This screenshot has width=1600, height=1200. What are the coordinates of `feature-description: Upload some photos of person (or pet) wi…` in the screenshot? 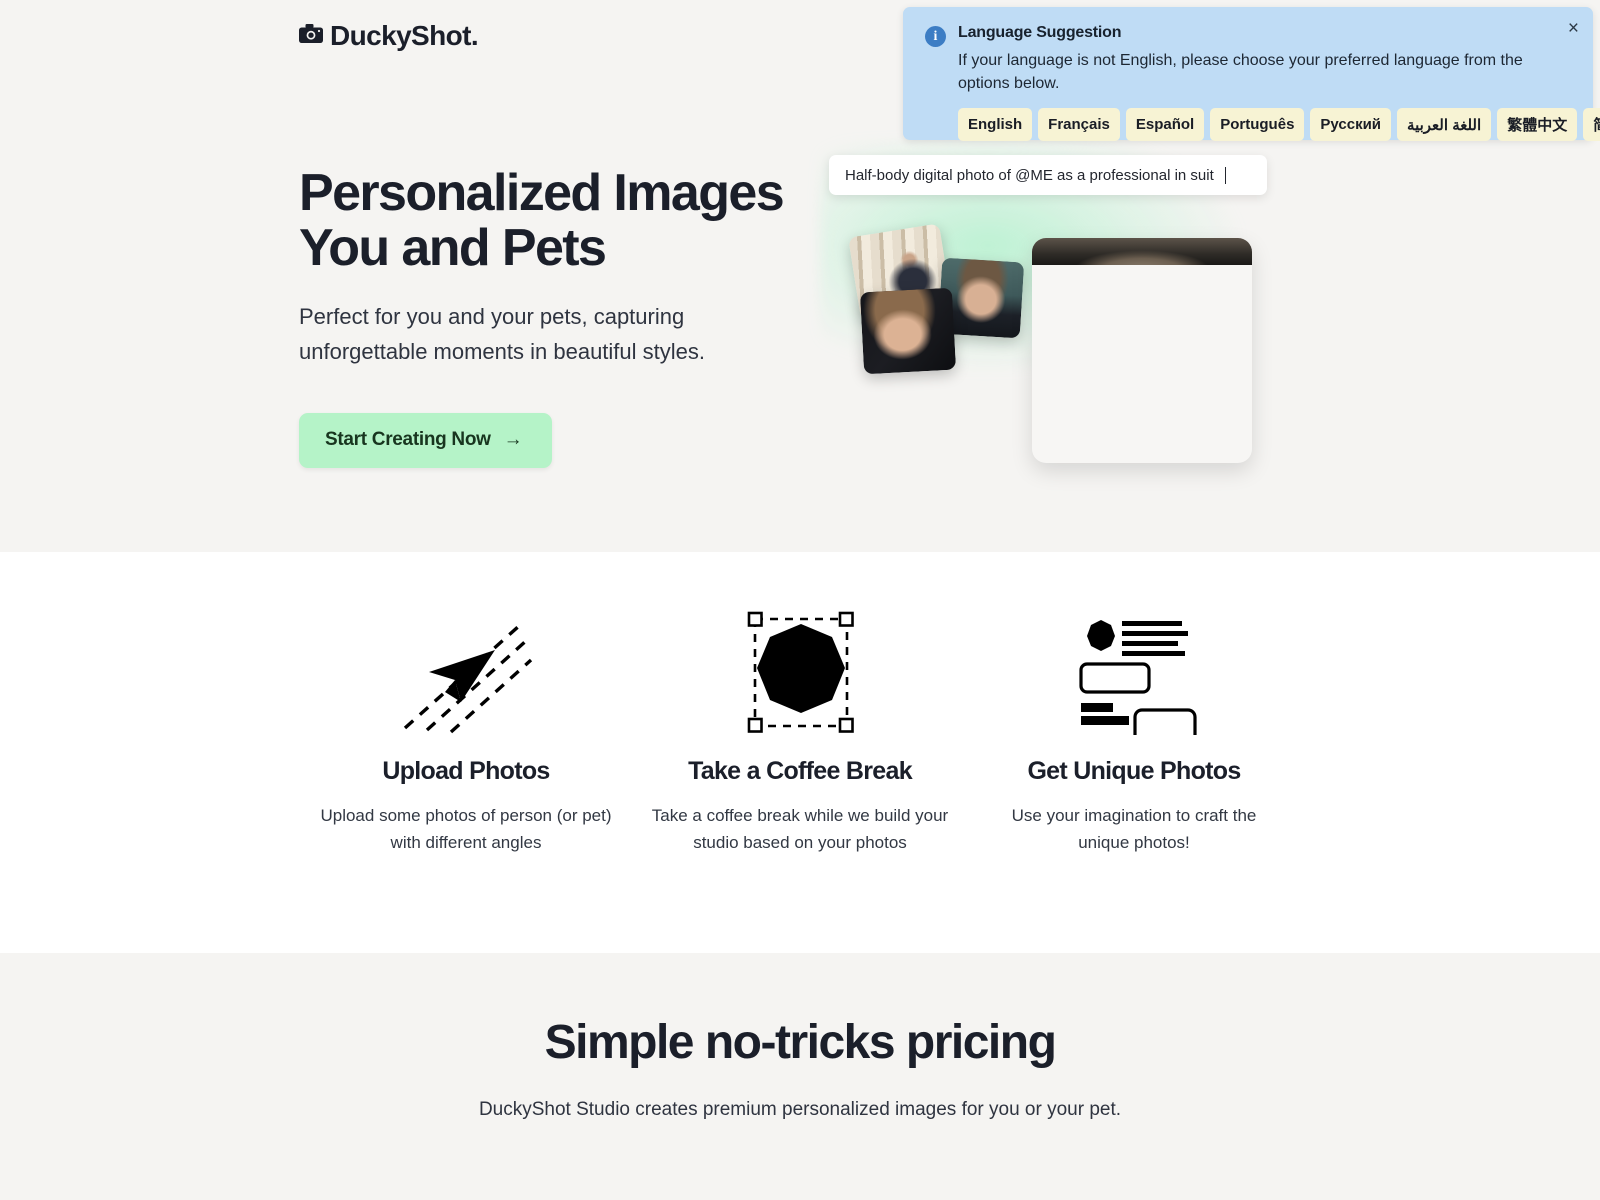 It's located at (466, 829).